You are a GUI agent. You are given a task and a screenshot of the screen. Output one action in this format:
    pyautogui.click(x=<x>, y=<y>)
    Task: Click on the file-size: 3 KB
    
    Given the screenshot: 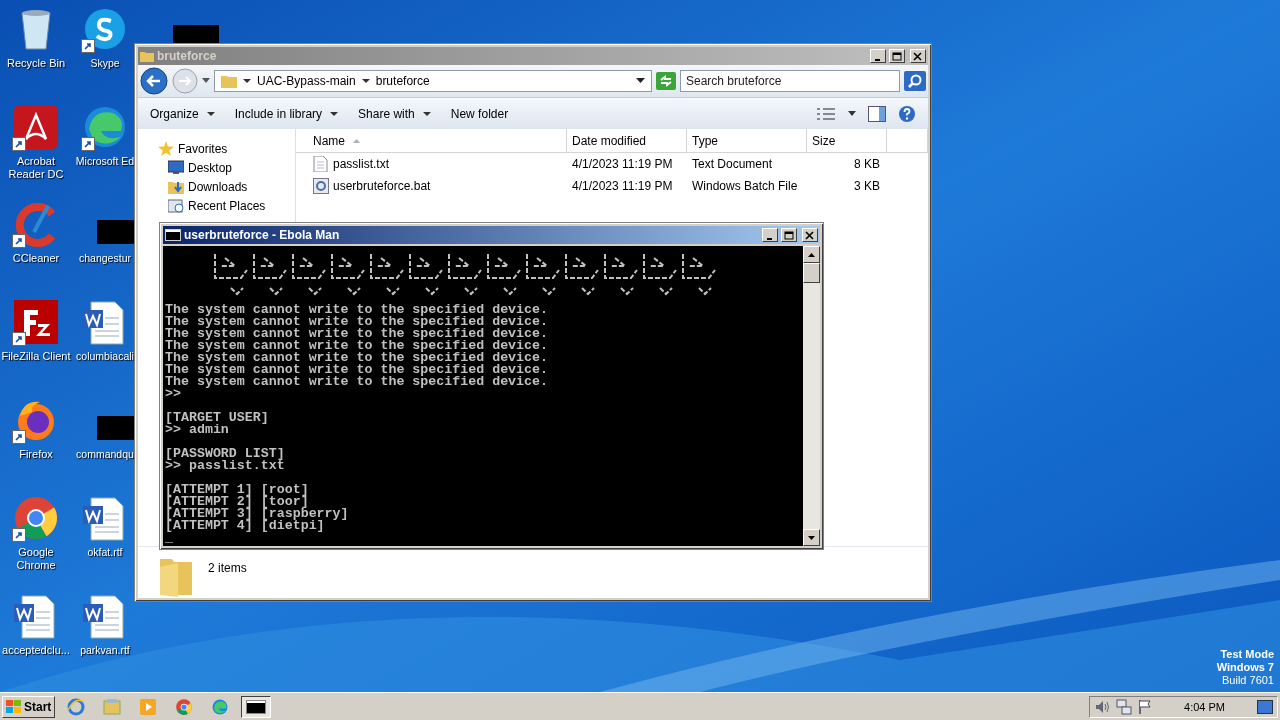 What is the action you would take?
    pyautogui.click(x=866, y=186)
    